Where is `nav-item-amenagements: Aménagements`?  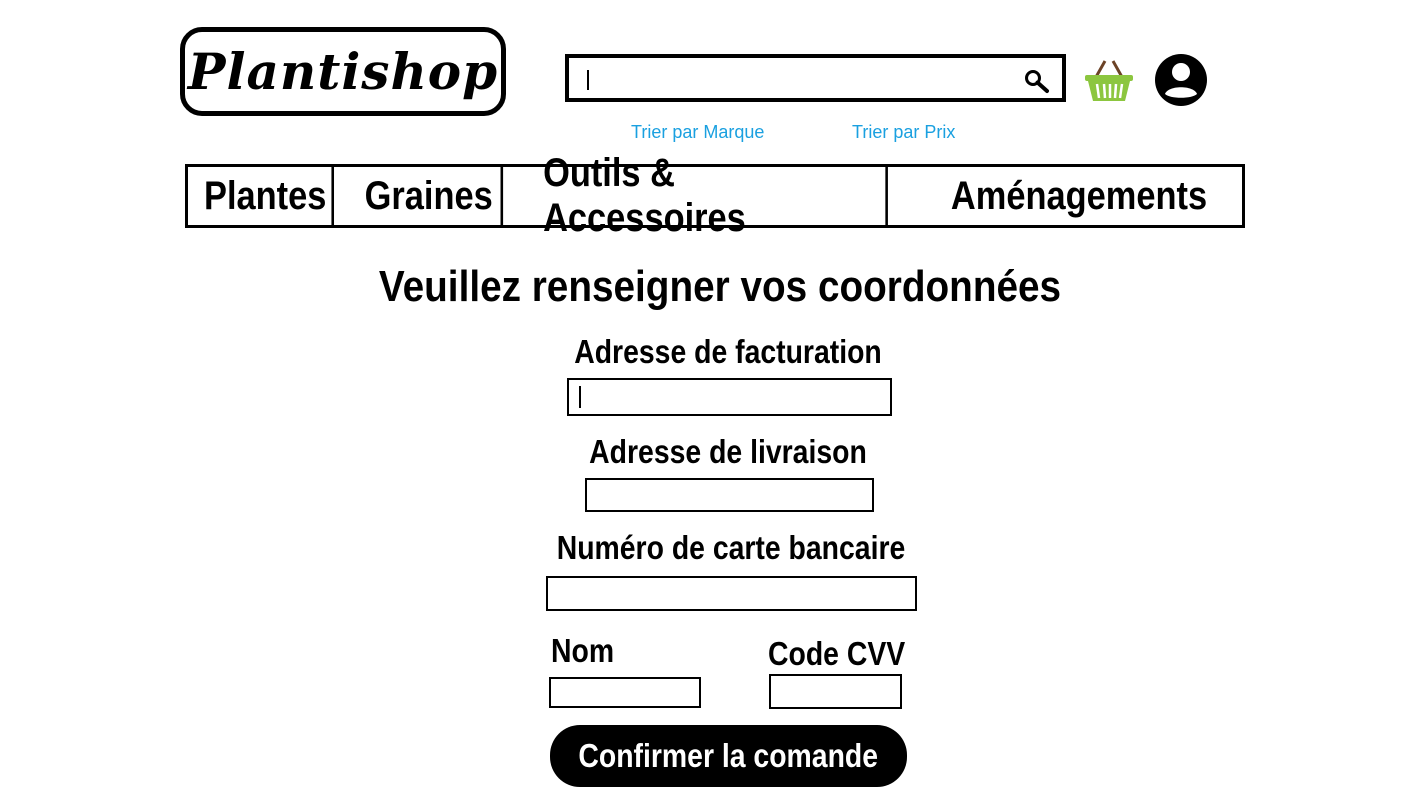
nav-item-amenagements: Aménagements is located at coordinates (1079, 196).